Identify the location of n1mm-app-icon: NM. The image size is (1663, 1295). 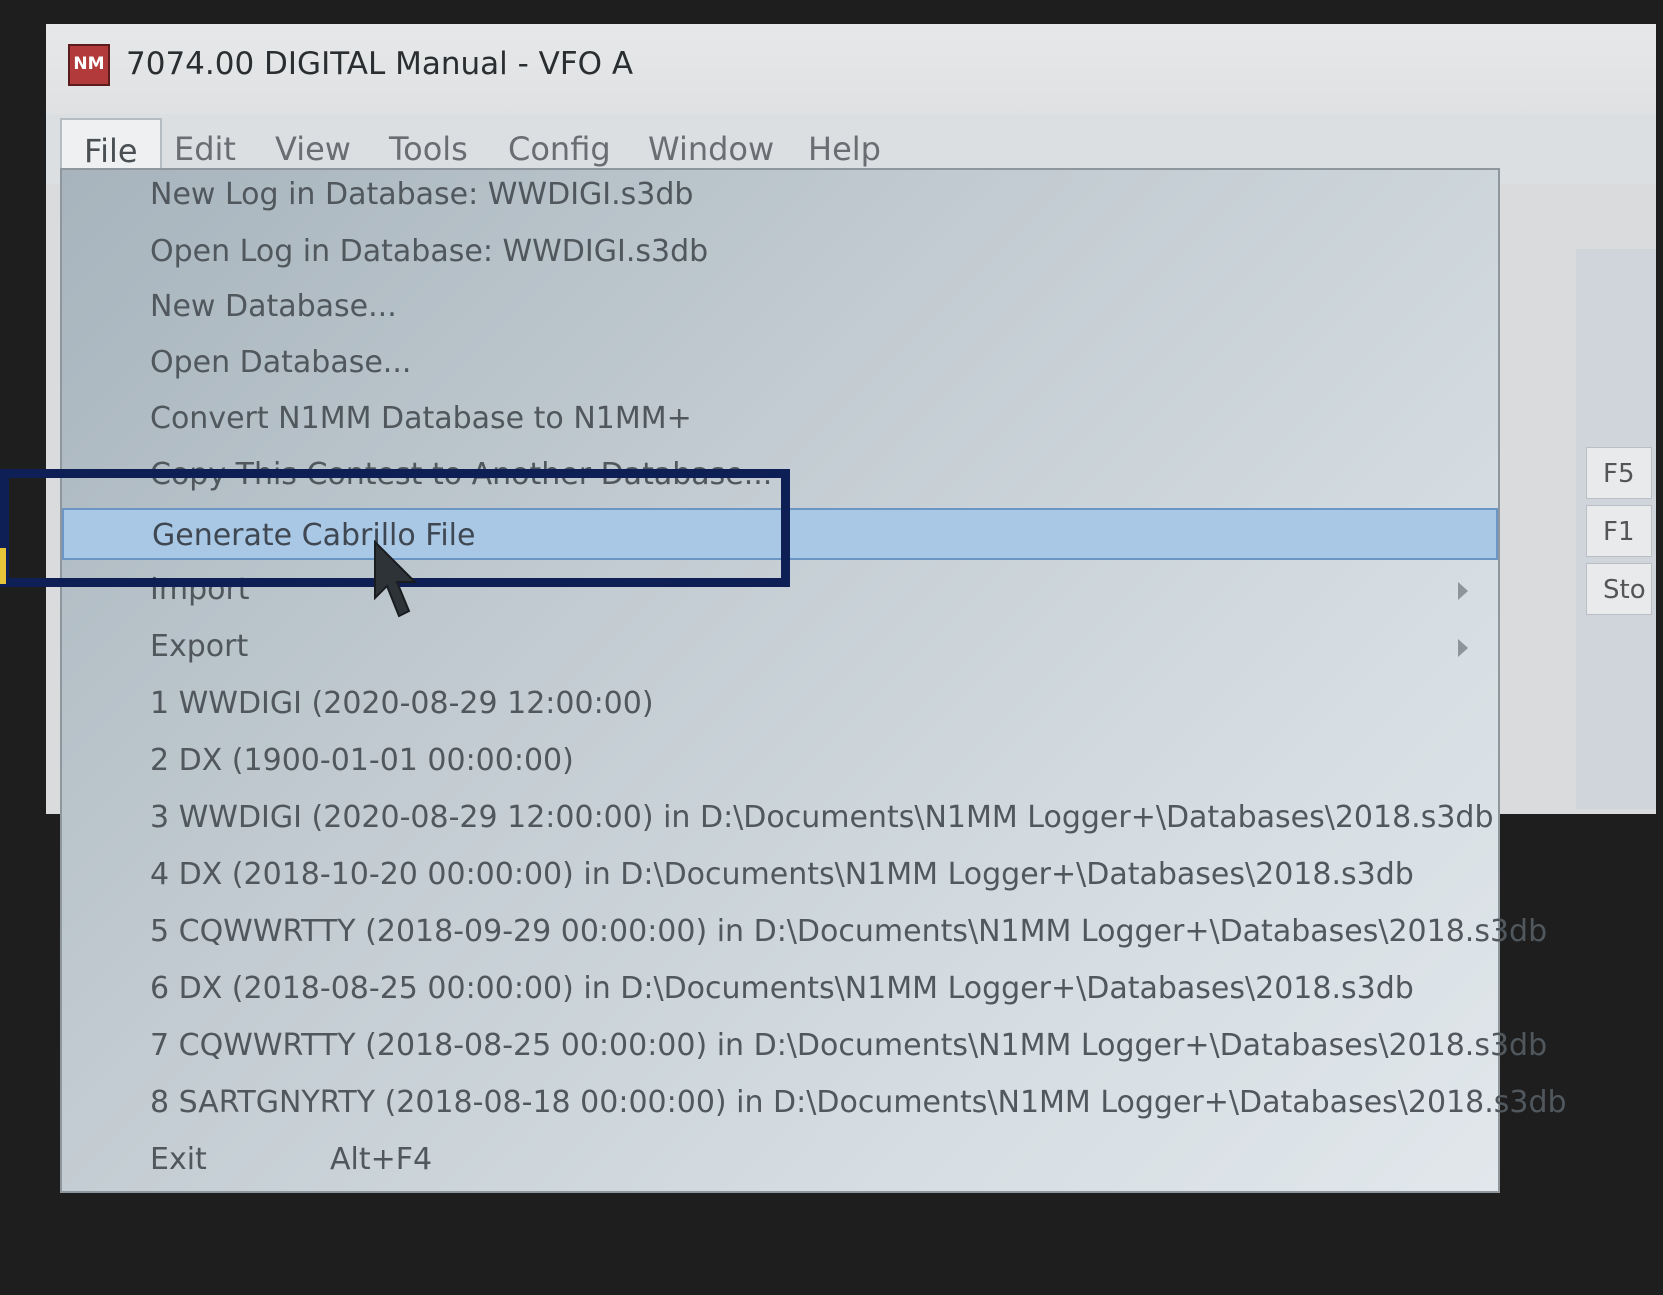
(89, 65).